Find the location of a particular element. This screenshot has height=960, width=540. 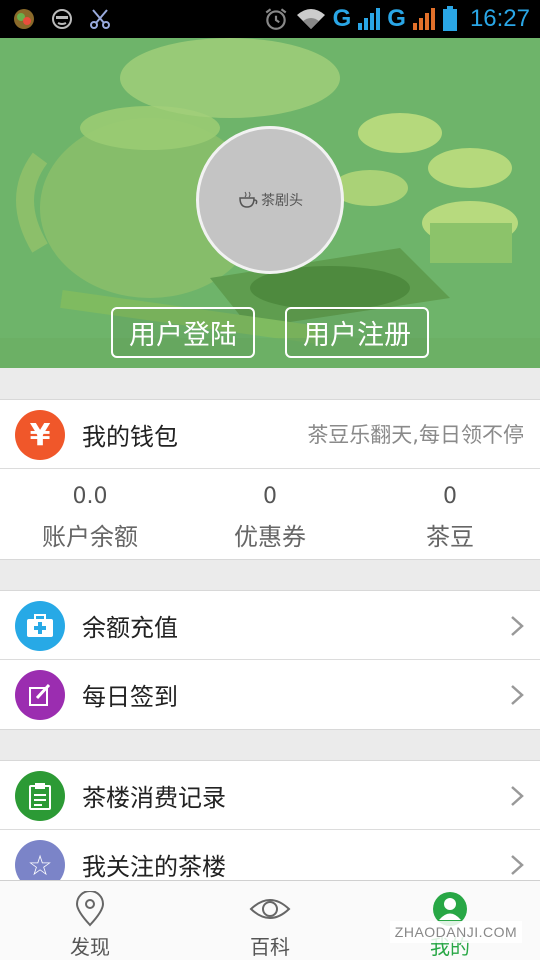

coupon-label: 优惠券 is located at coordinates (270, 537).